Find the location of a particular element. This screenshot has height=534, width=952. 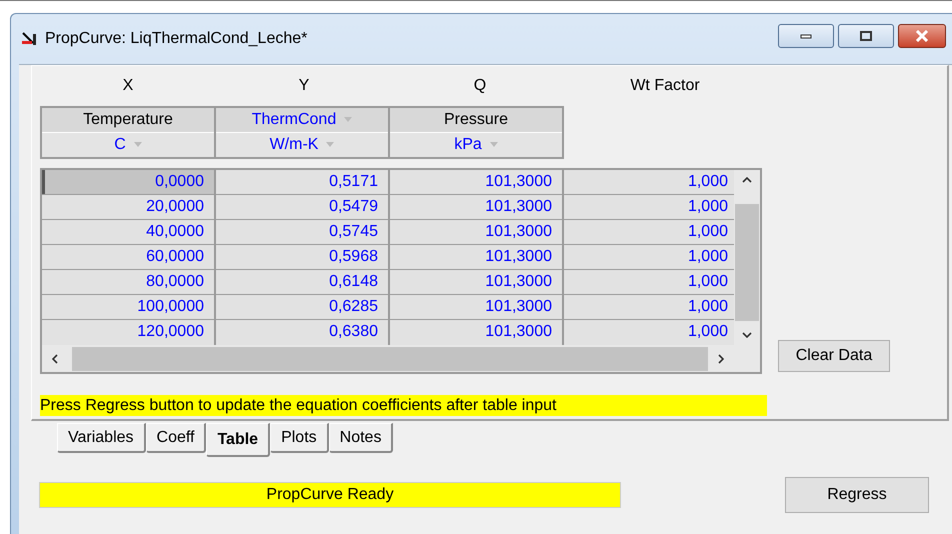

regress-button: Regress is located at coordinates (857, 495).